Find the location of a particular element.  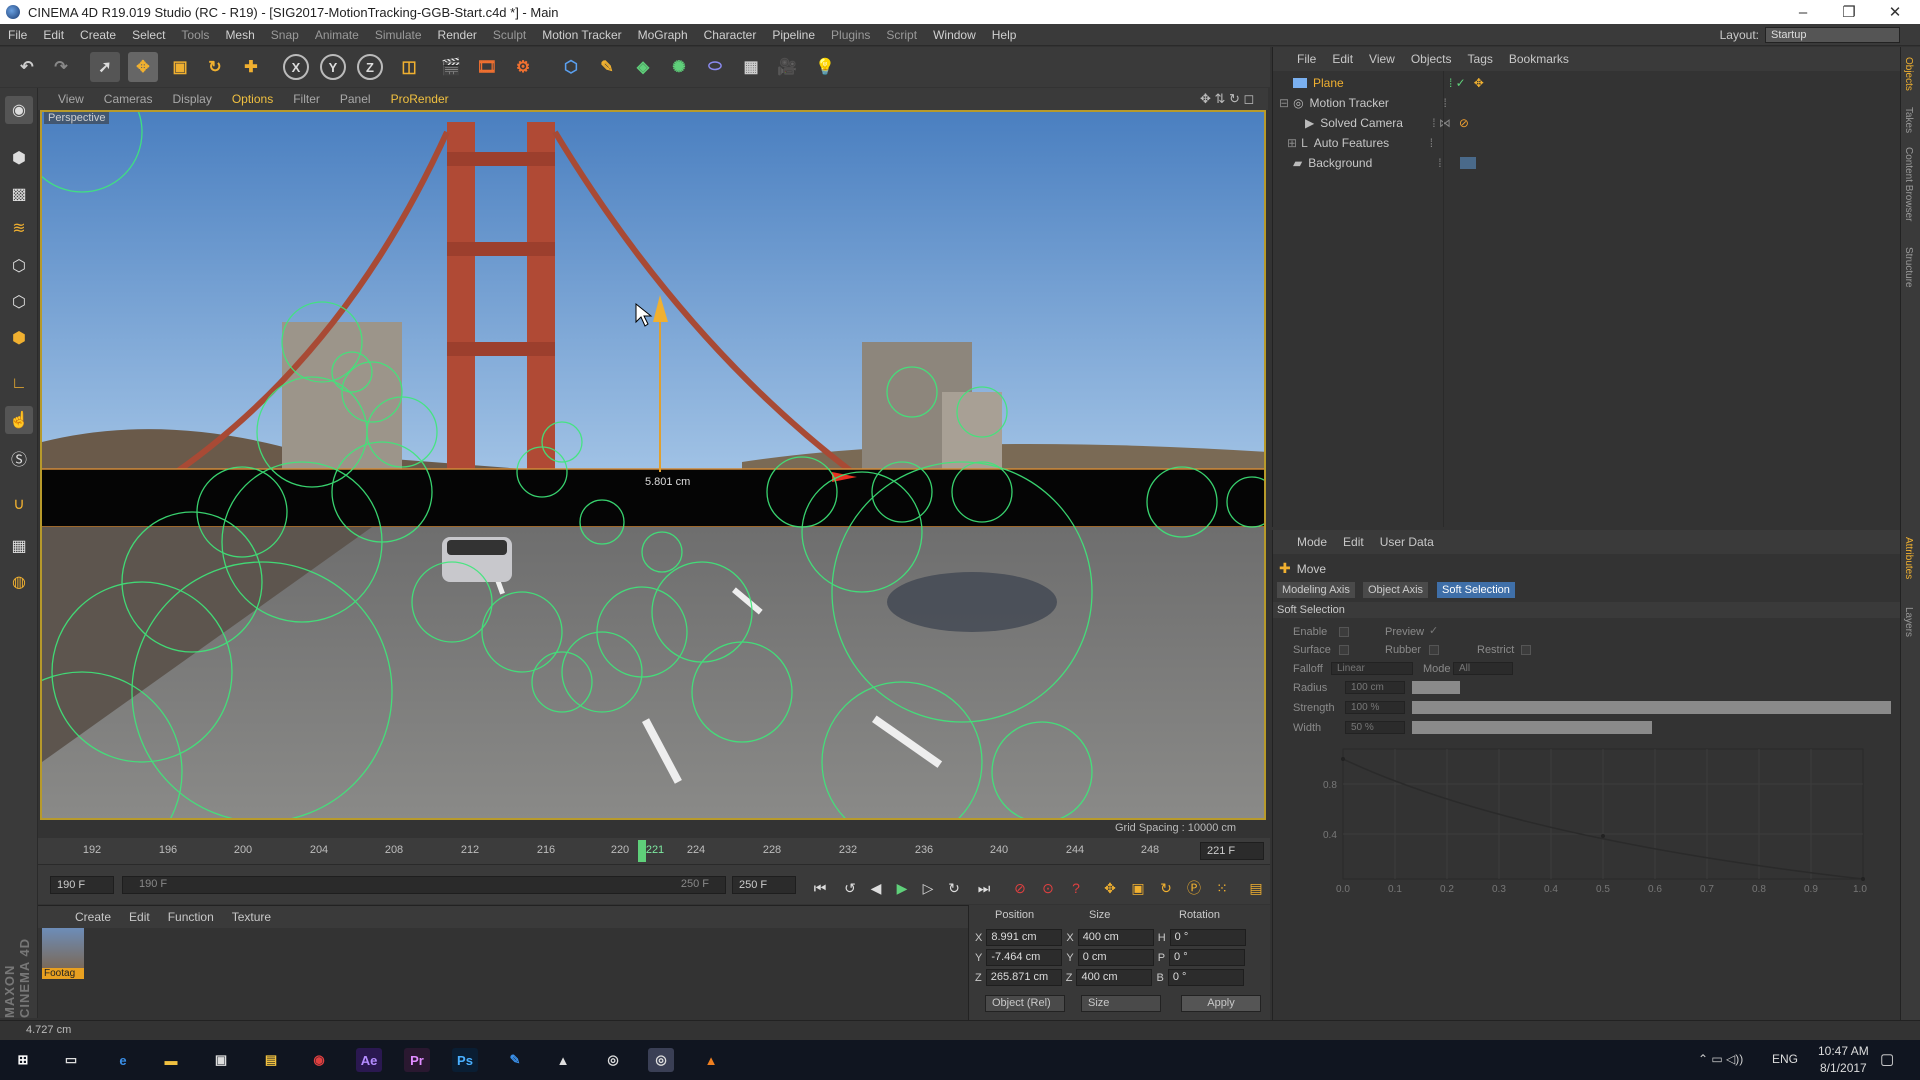

previous-key-icon: ↺ is located at coordinates (850, 888).